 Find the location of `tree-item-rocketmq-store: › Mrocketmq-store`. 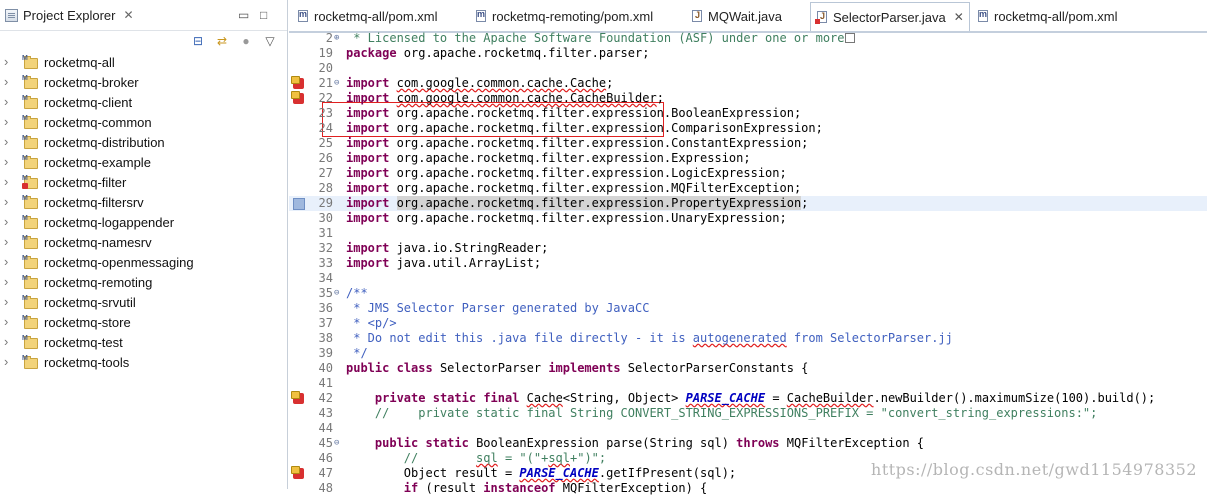

tree-item-rocketmq-store: › Mrocketmq-store is located at coordinates (143, 322).